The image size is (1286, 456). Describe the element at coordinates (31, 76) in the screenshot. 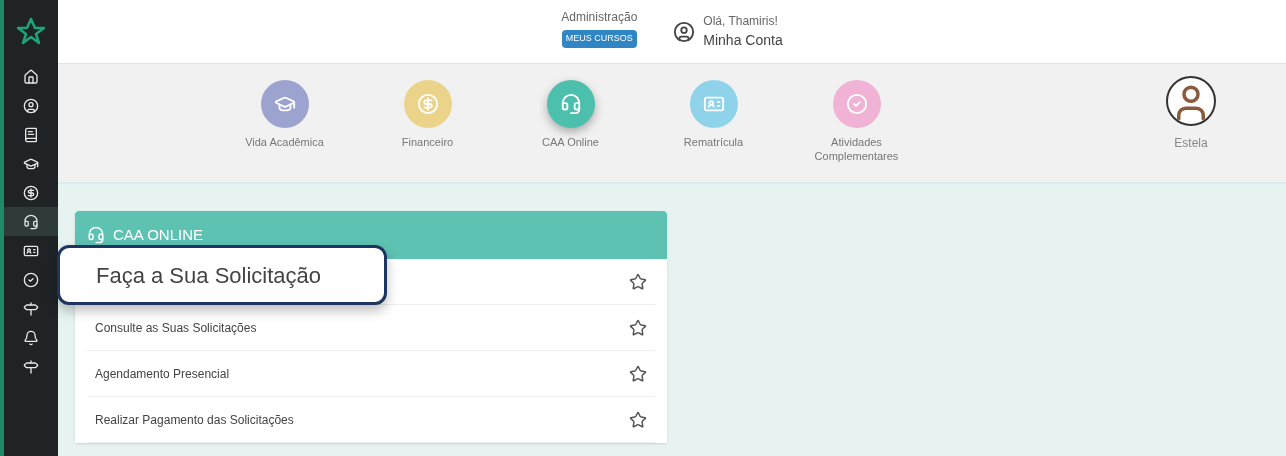

I see `home-icon` at that location.